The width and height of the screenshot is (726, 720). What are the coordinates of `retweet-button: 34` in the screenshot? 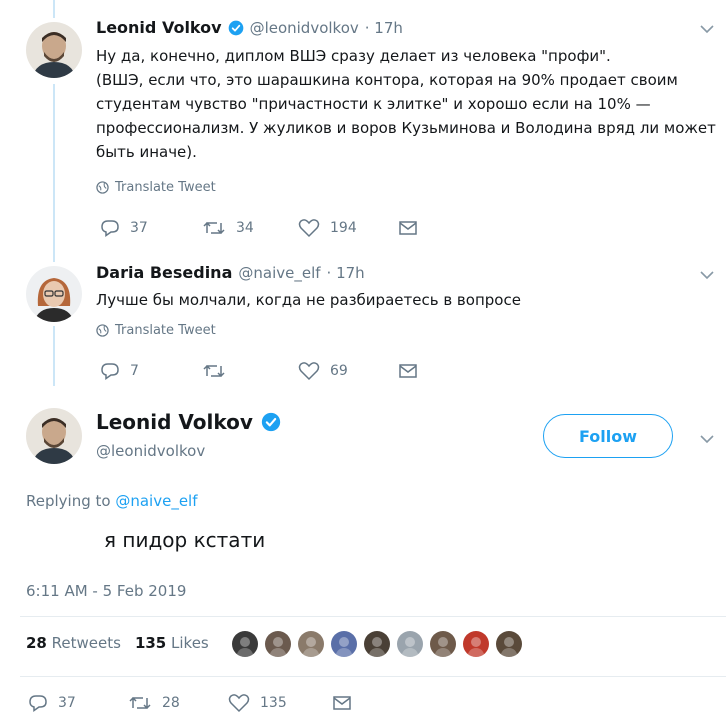 It's located at (250, 228).